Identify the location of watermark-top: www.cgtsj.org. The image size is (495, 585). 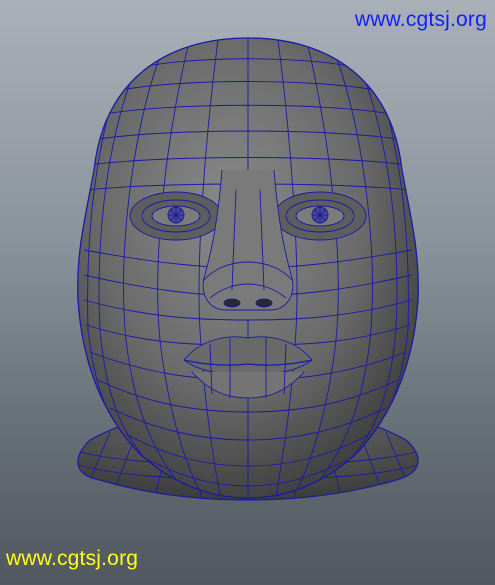
(420, 19).